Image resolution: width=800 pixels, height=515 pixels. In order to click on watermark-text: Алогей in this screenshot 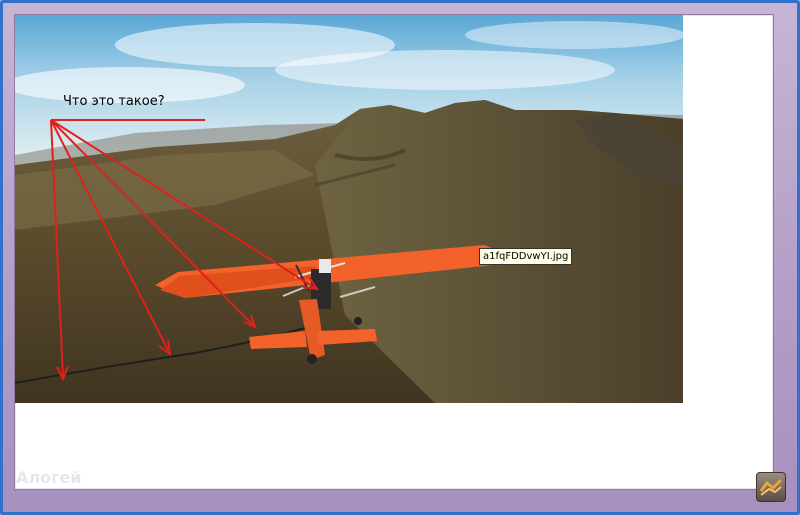, I will do `click(49, 477)`.